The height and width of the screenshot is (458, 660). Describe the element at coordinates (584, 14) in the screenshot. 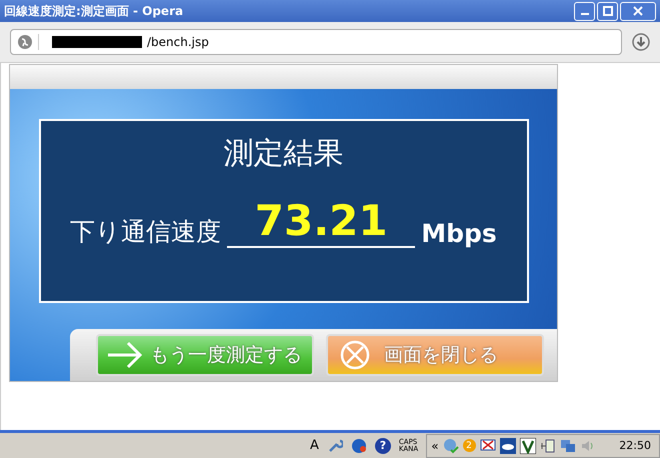

I see `minimize-icon` at that location.